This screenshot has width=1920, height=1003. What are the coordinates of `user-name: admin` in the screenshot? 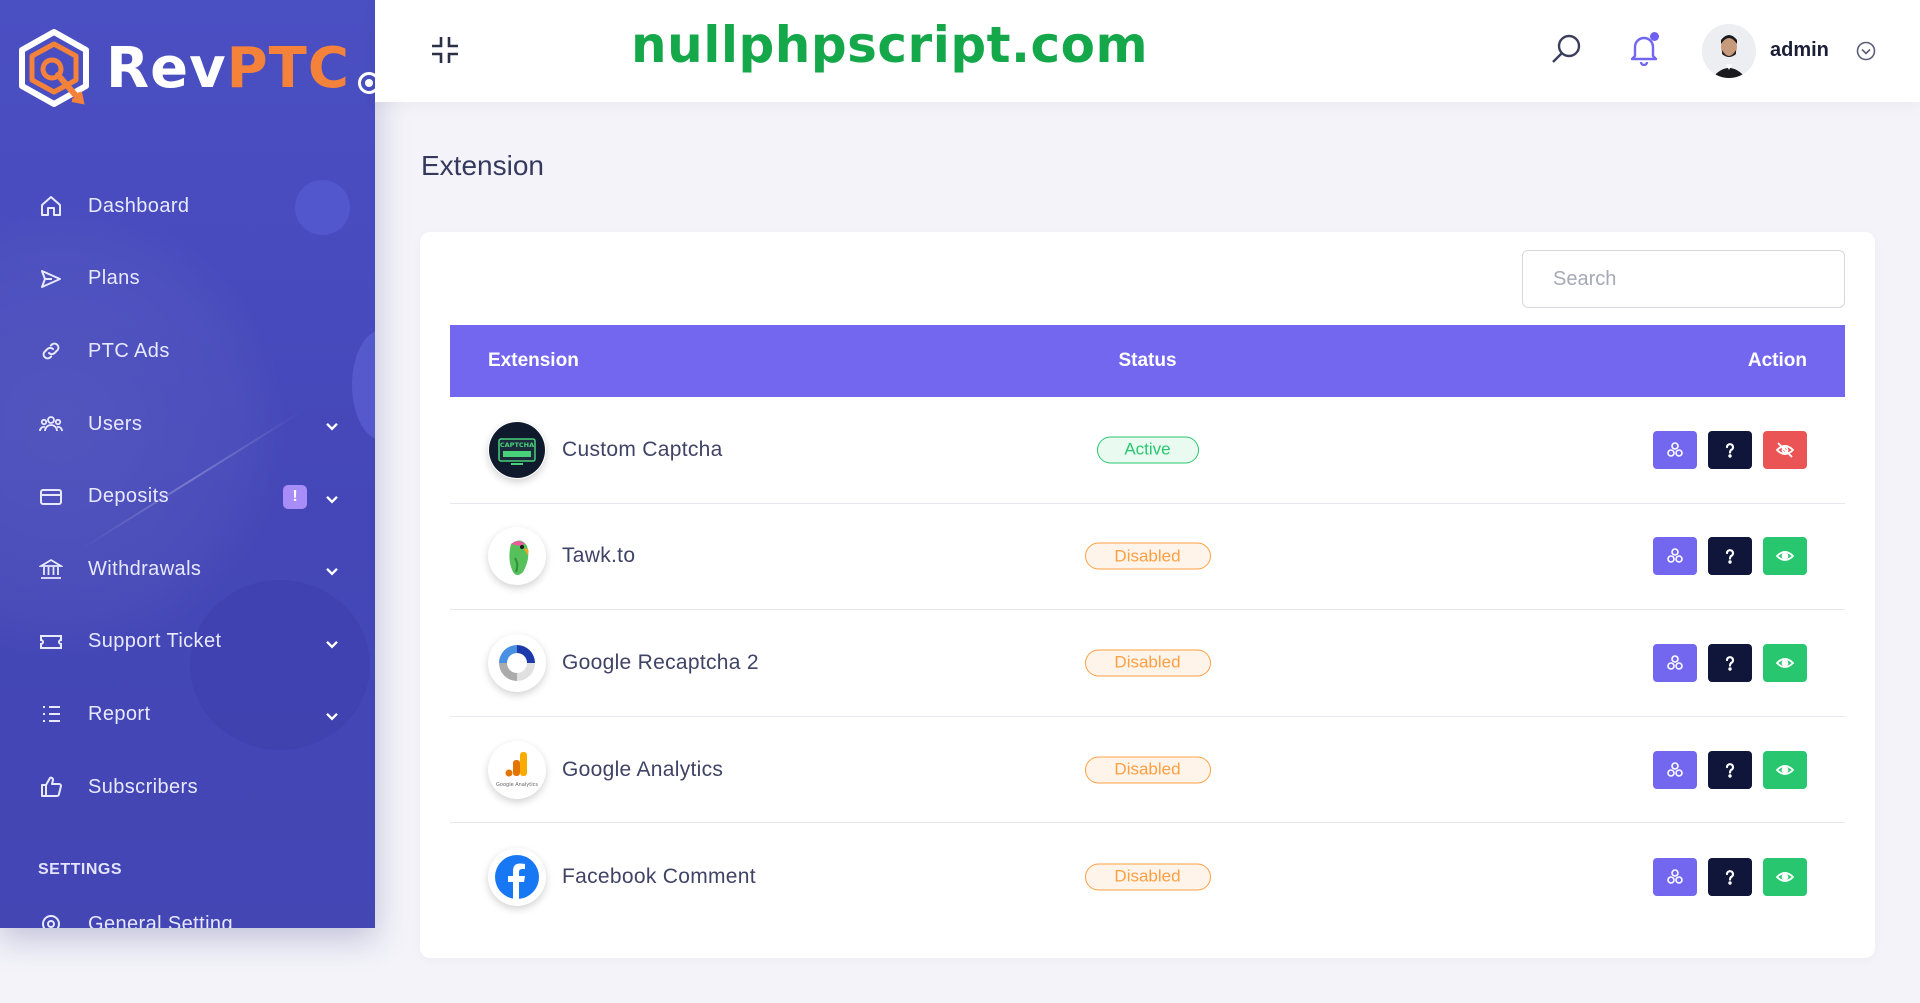 It's located at (1799, 50).